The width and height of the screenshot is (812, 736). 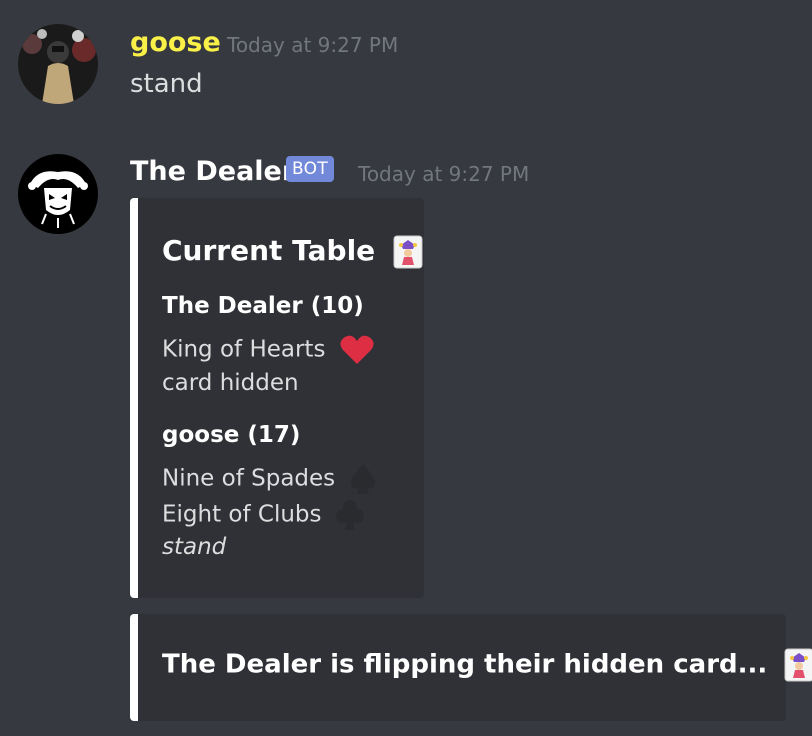 I want to click on user-photo-avatar-icon, so click(x=58, y=64).